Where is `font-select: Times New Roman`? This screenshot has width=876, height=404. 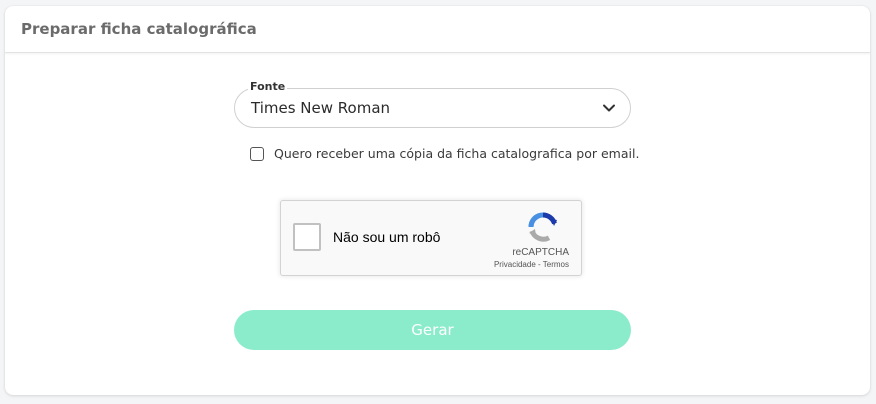 font-select: Times New Roman is located at coordinates (432, 108).